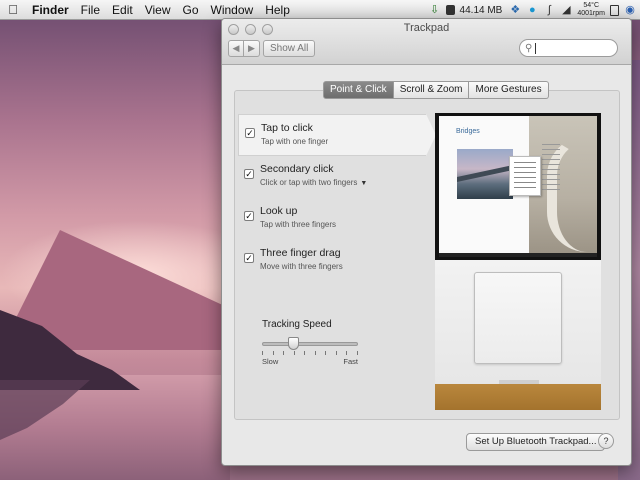 This screenshot has height=480, width=640. What do you see at coordinates (310, 353) in the screenshot?
I see `slider-ticks` at bounding box center [310, 353].